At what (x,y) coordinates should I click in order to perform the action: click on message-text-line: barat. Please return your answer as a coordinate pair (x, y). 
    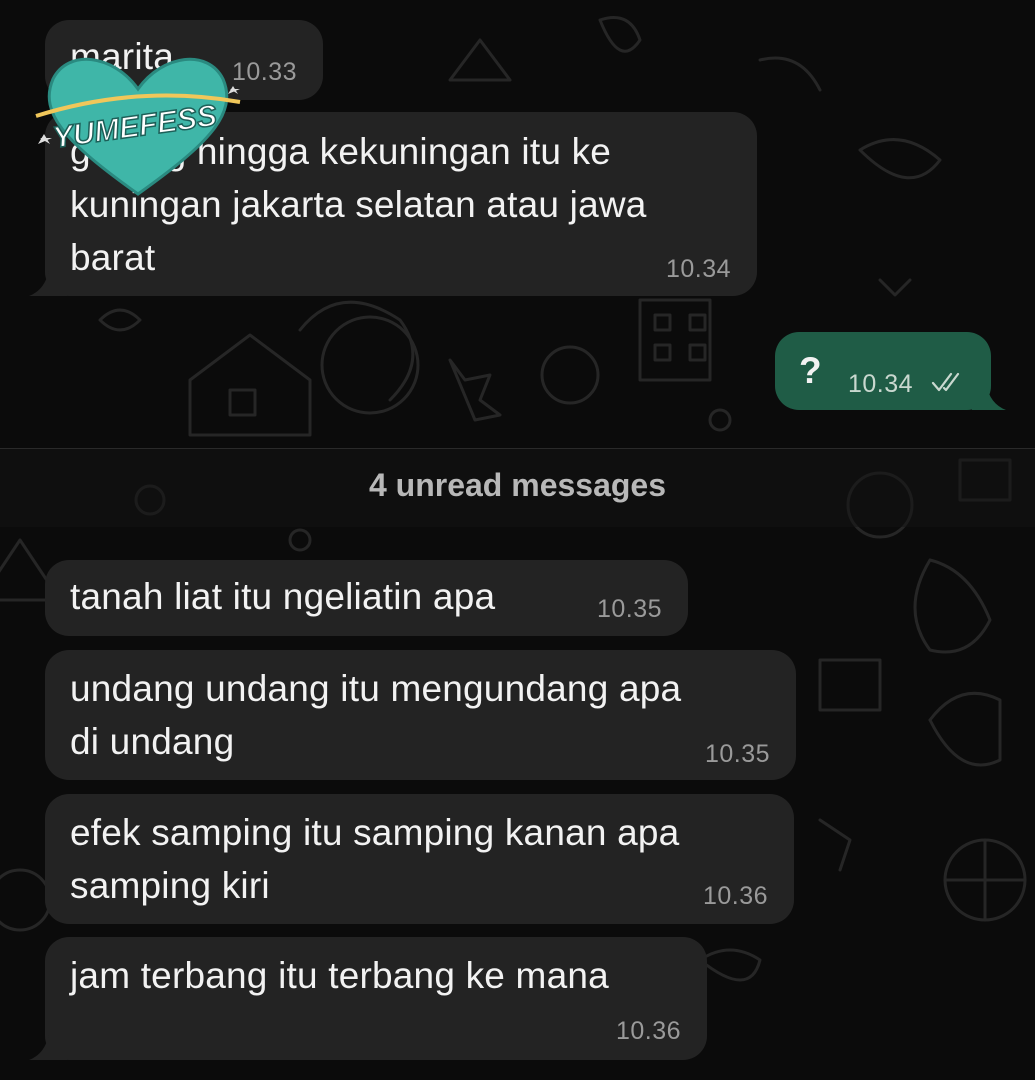
    Looking at the image, I should click on (113, 257).